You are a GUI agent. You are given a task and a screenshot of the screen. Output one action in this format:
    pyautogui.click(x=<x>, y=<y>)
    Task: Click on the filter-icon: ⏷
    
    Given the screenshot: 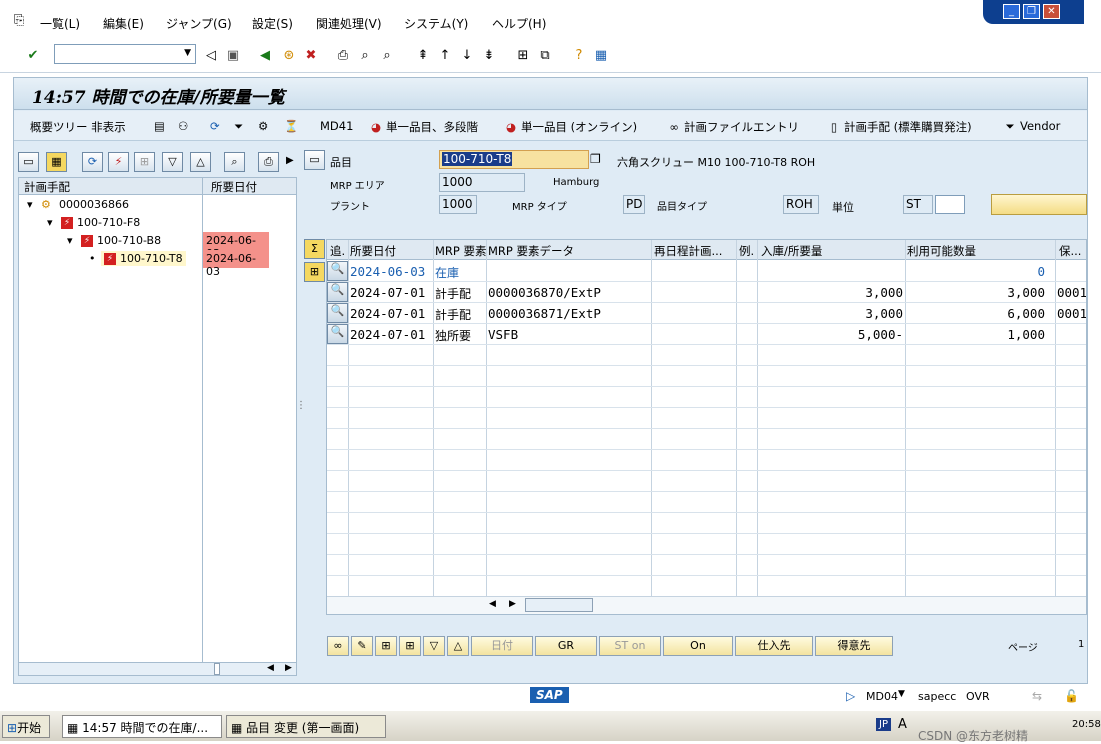 What is the action you would take?
    pyautogui.click(x=238, y=126)
    